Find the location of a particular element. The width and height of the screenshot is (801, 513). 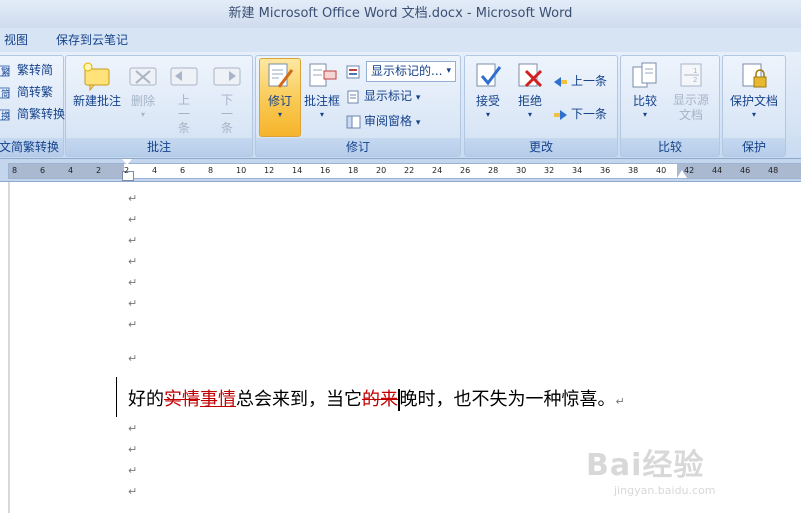

simp-to-trad-button: 简简转繁 is located at coordinates (26, 92).